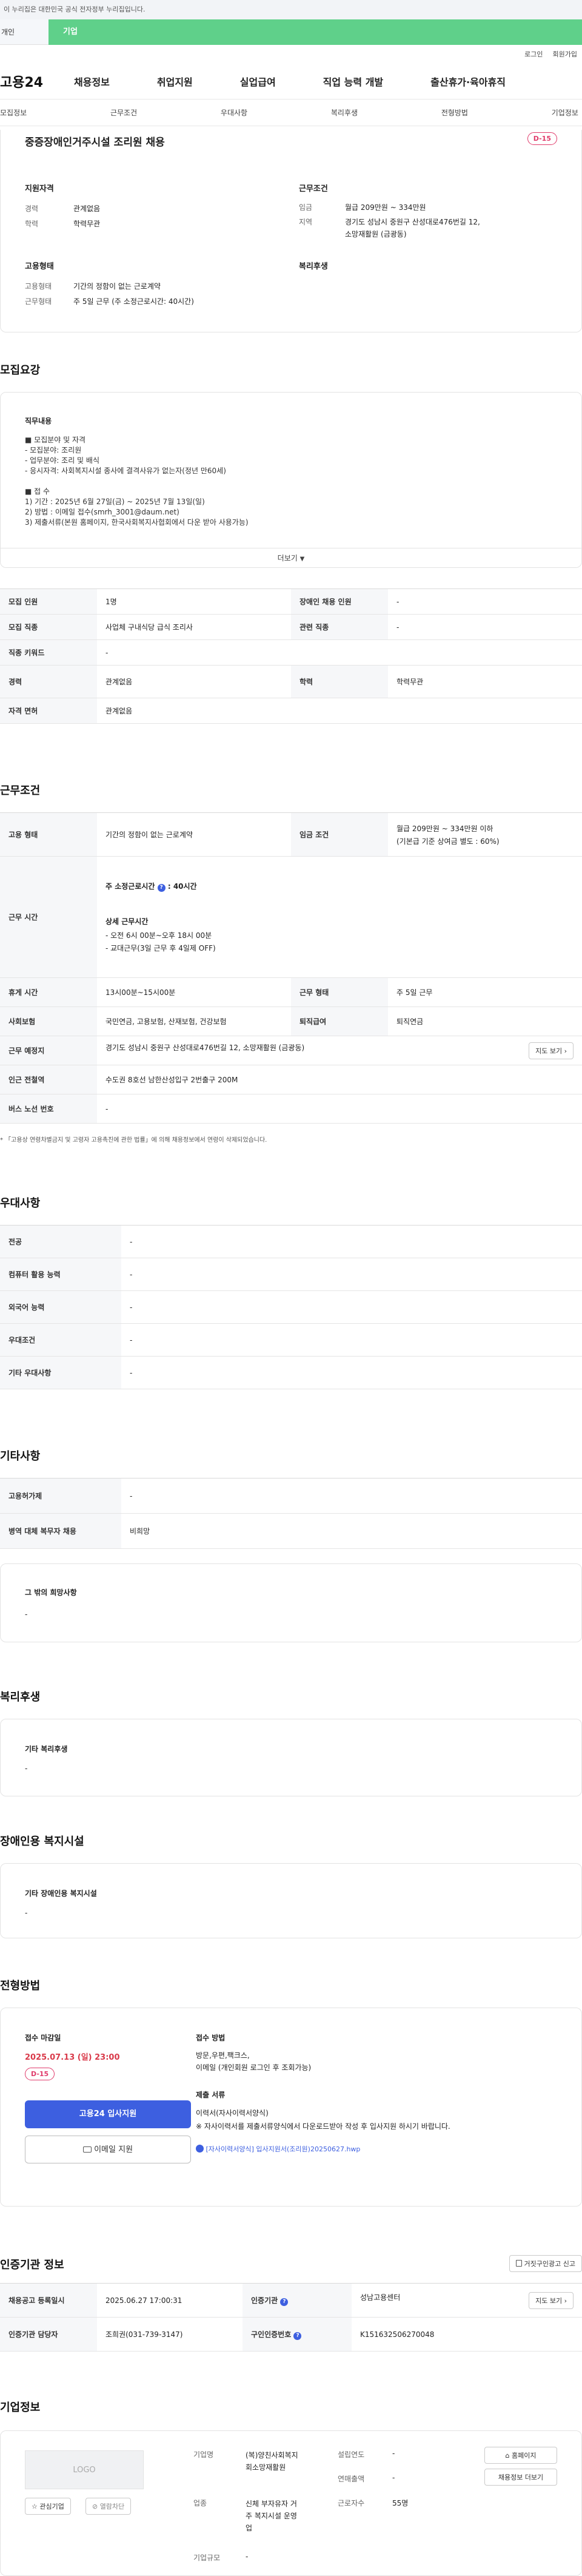  What do you see at coordinates (351, 1531) in the screenshot?
I see `cell-value: 비희망` at bounding box center [351, 1531].